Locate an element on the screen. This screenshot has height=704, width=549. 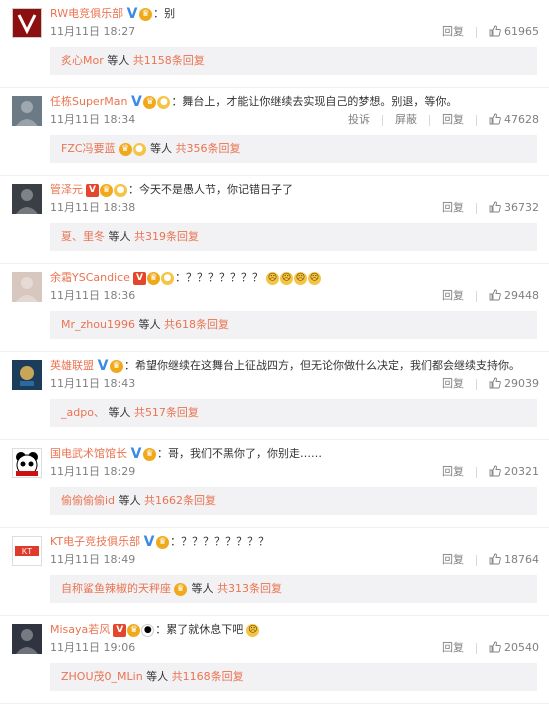
reply-count: 356 is located at coordinates (197, 148).